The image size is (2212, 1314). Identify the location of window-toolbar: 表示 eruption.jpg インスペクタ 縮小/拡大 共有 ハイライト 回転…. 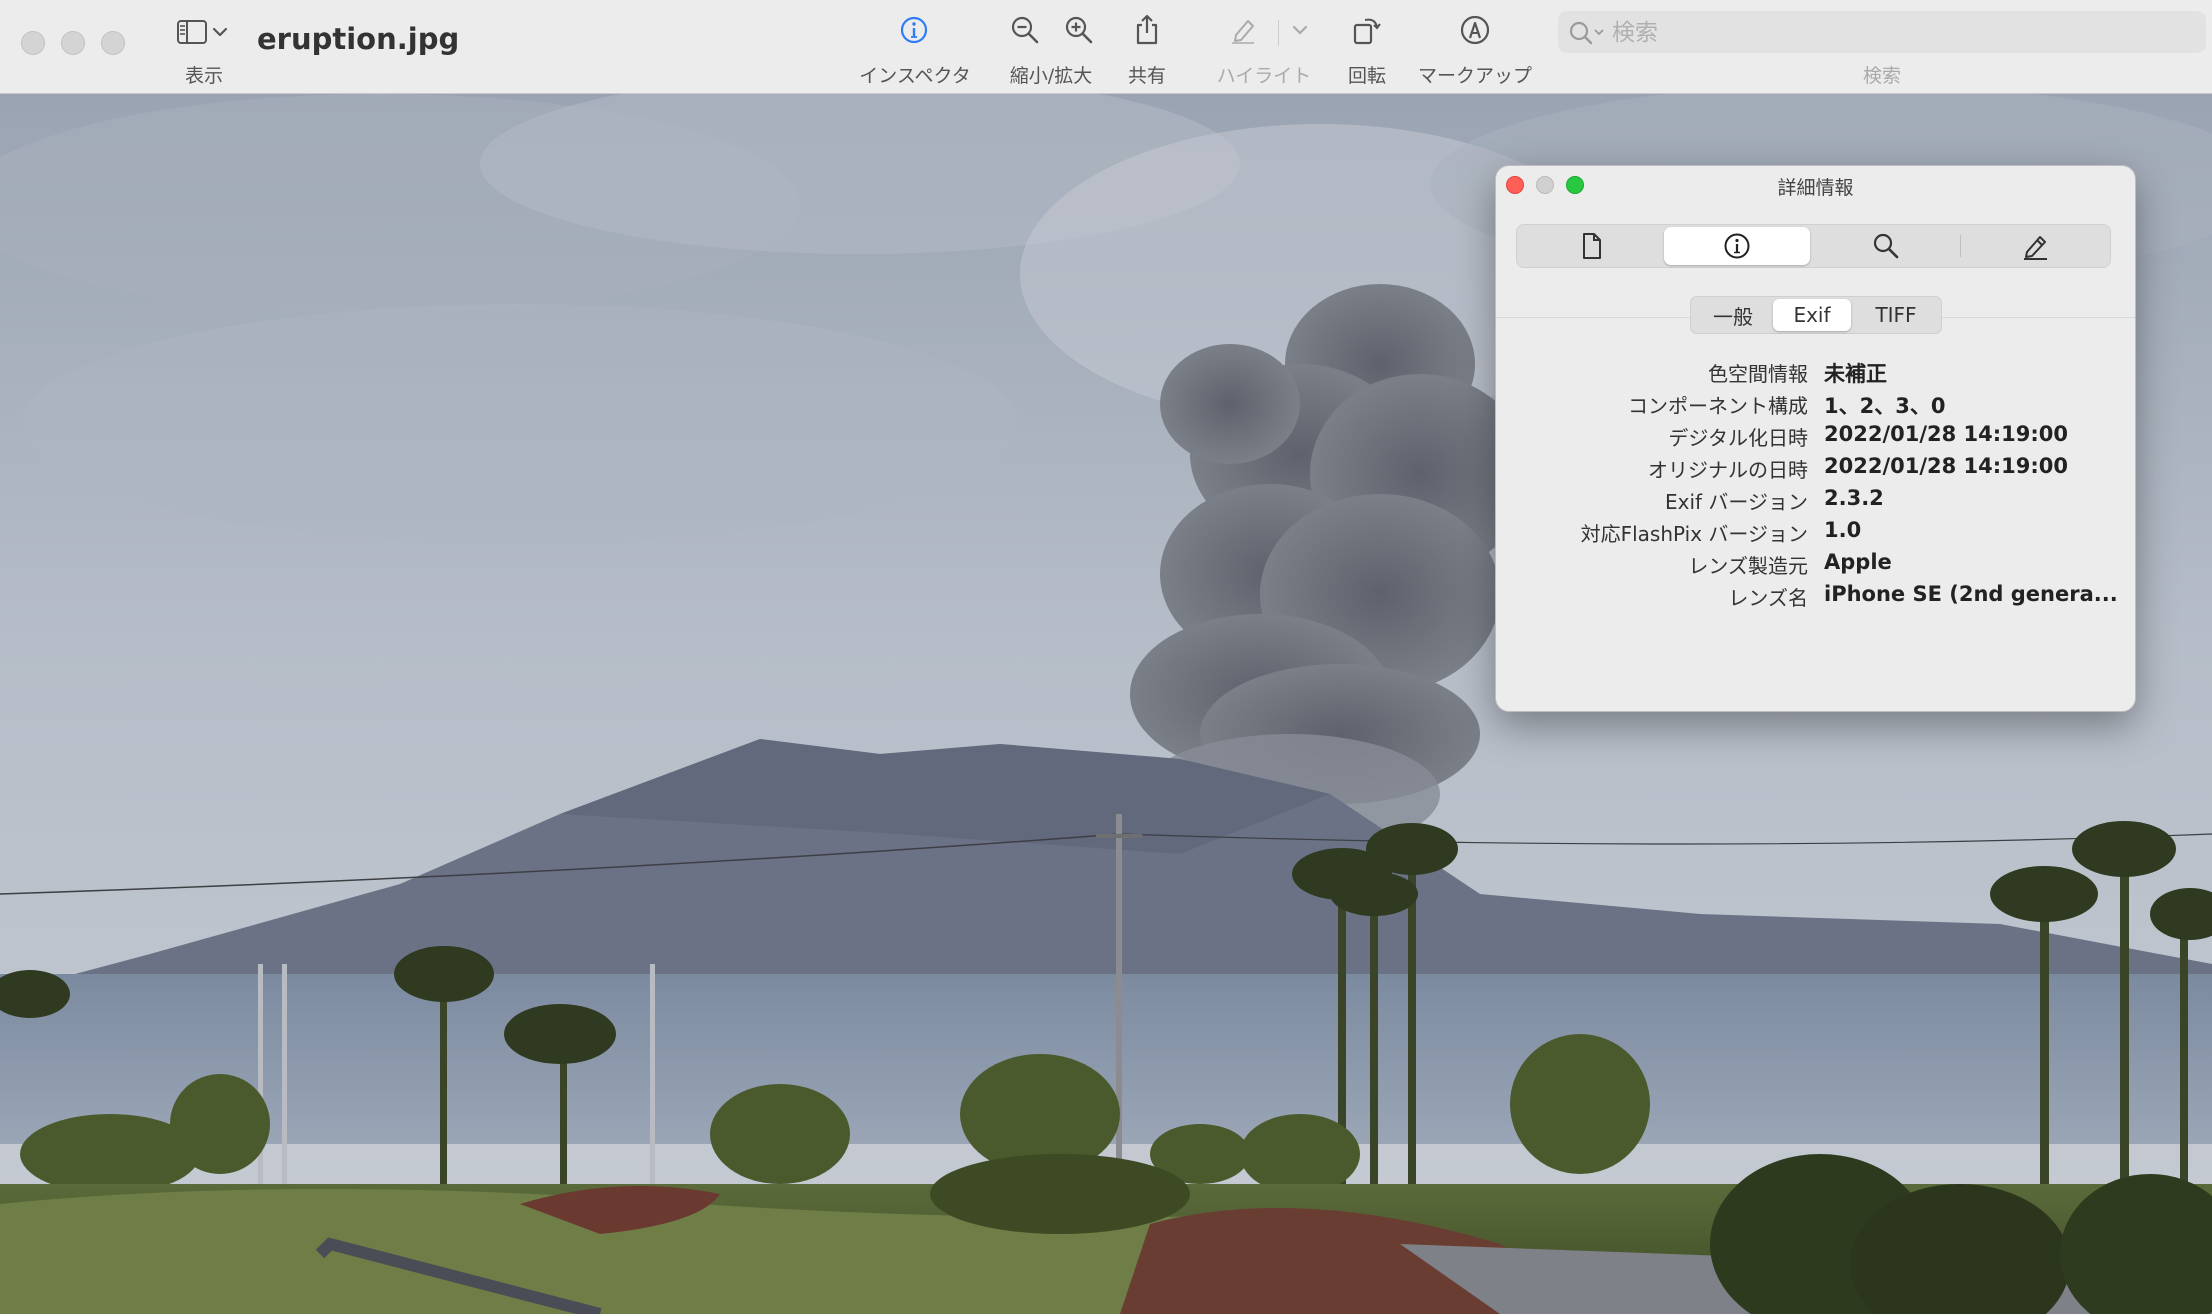
(1106, 47).